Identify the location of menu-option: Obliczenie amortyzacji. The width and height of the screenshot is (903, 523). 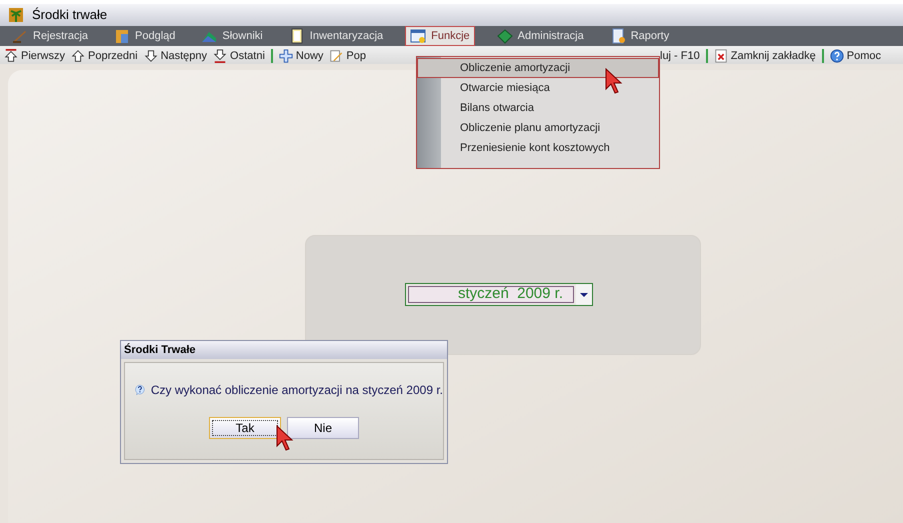
(538, 68).